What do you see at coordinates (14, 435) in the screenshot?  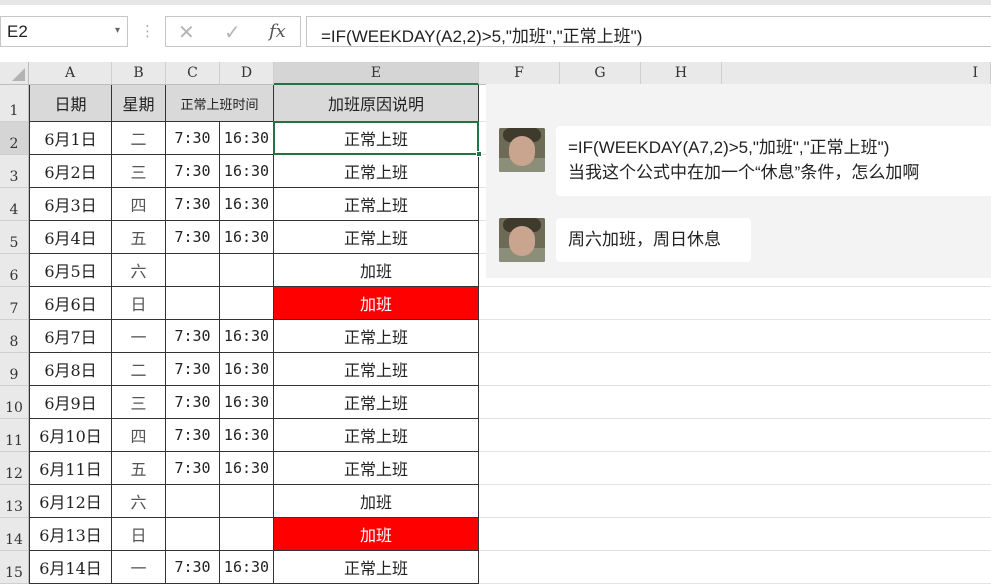 I see `row-header-11: 11` at bounding box center [14, 435].